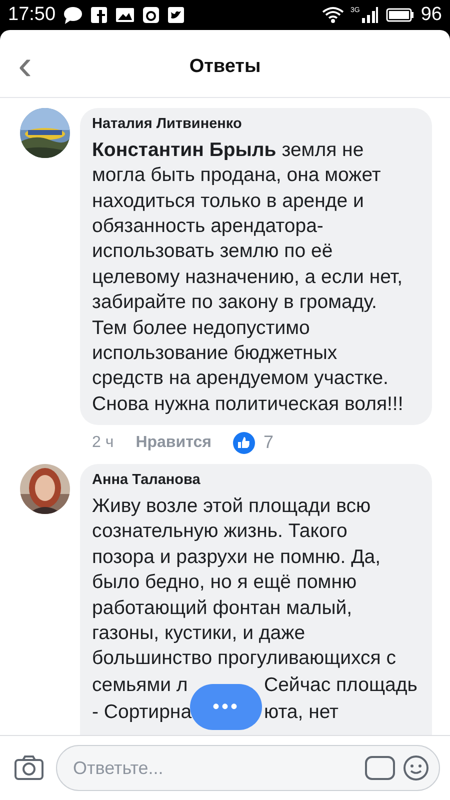 Image resolution: width=450 pixels, height=800 pixels. I want to click on signal-icon, so click(369, 15).